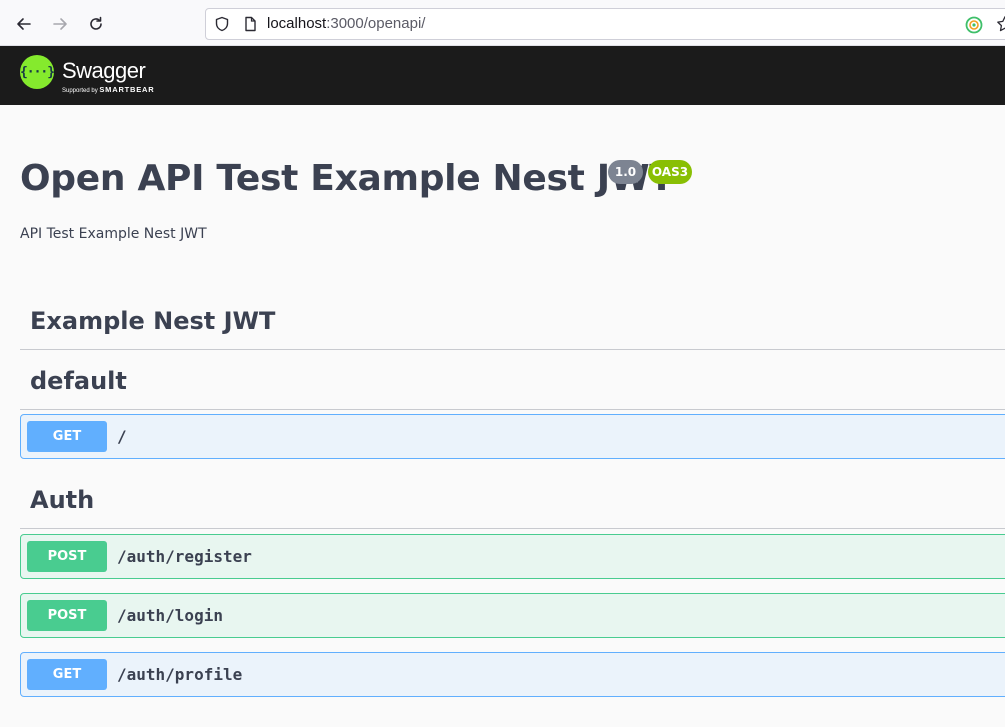  I want to click on back-arrow-icon, so click(24, 24).